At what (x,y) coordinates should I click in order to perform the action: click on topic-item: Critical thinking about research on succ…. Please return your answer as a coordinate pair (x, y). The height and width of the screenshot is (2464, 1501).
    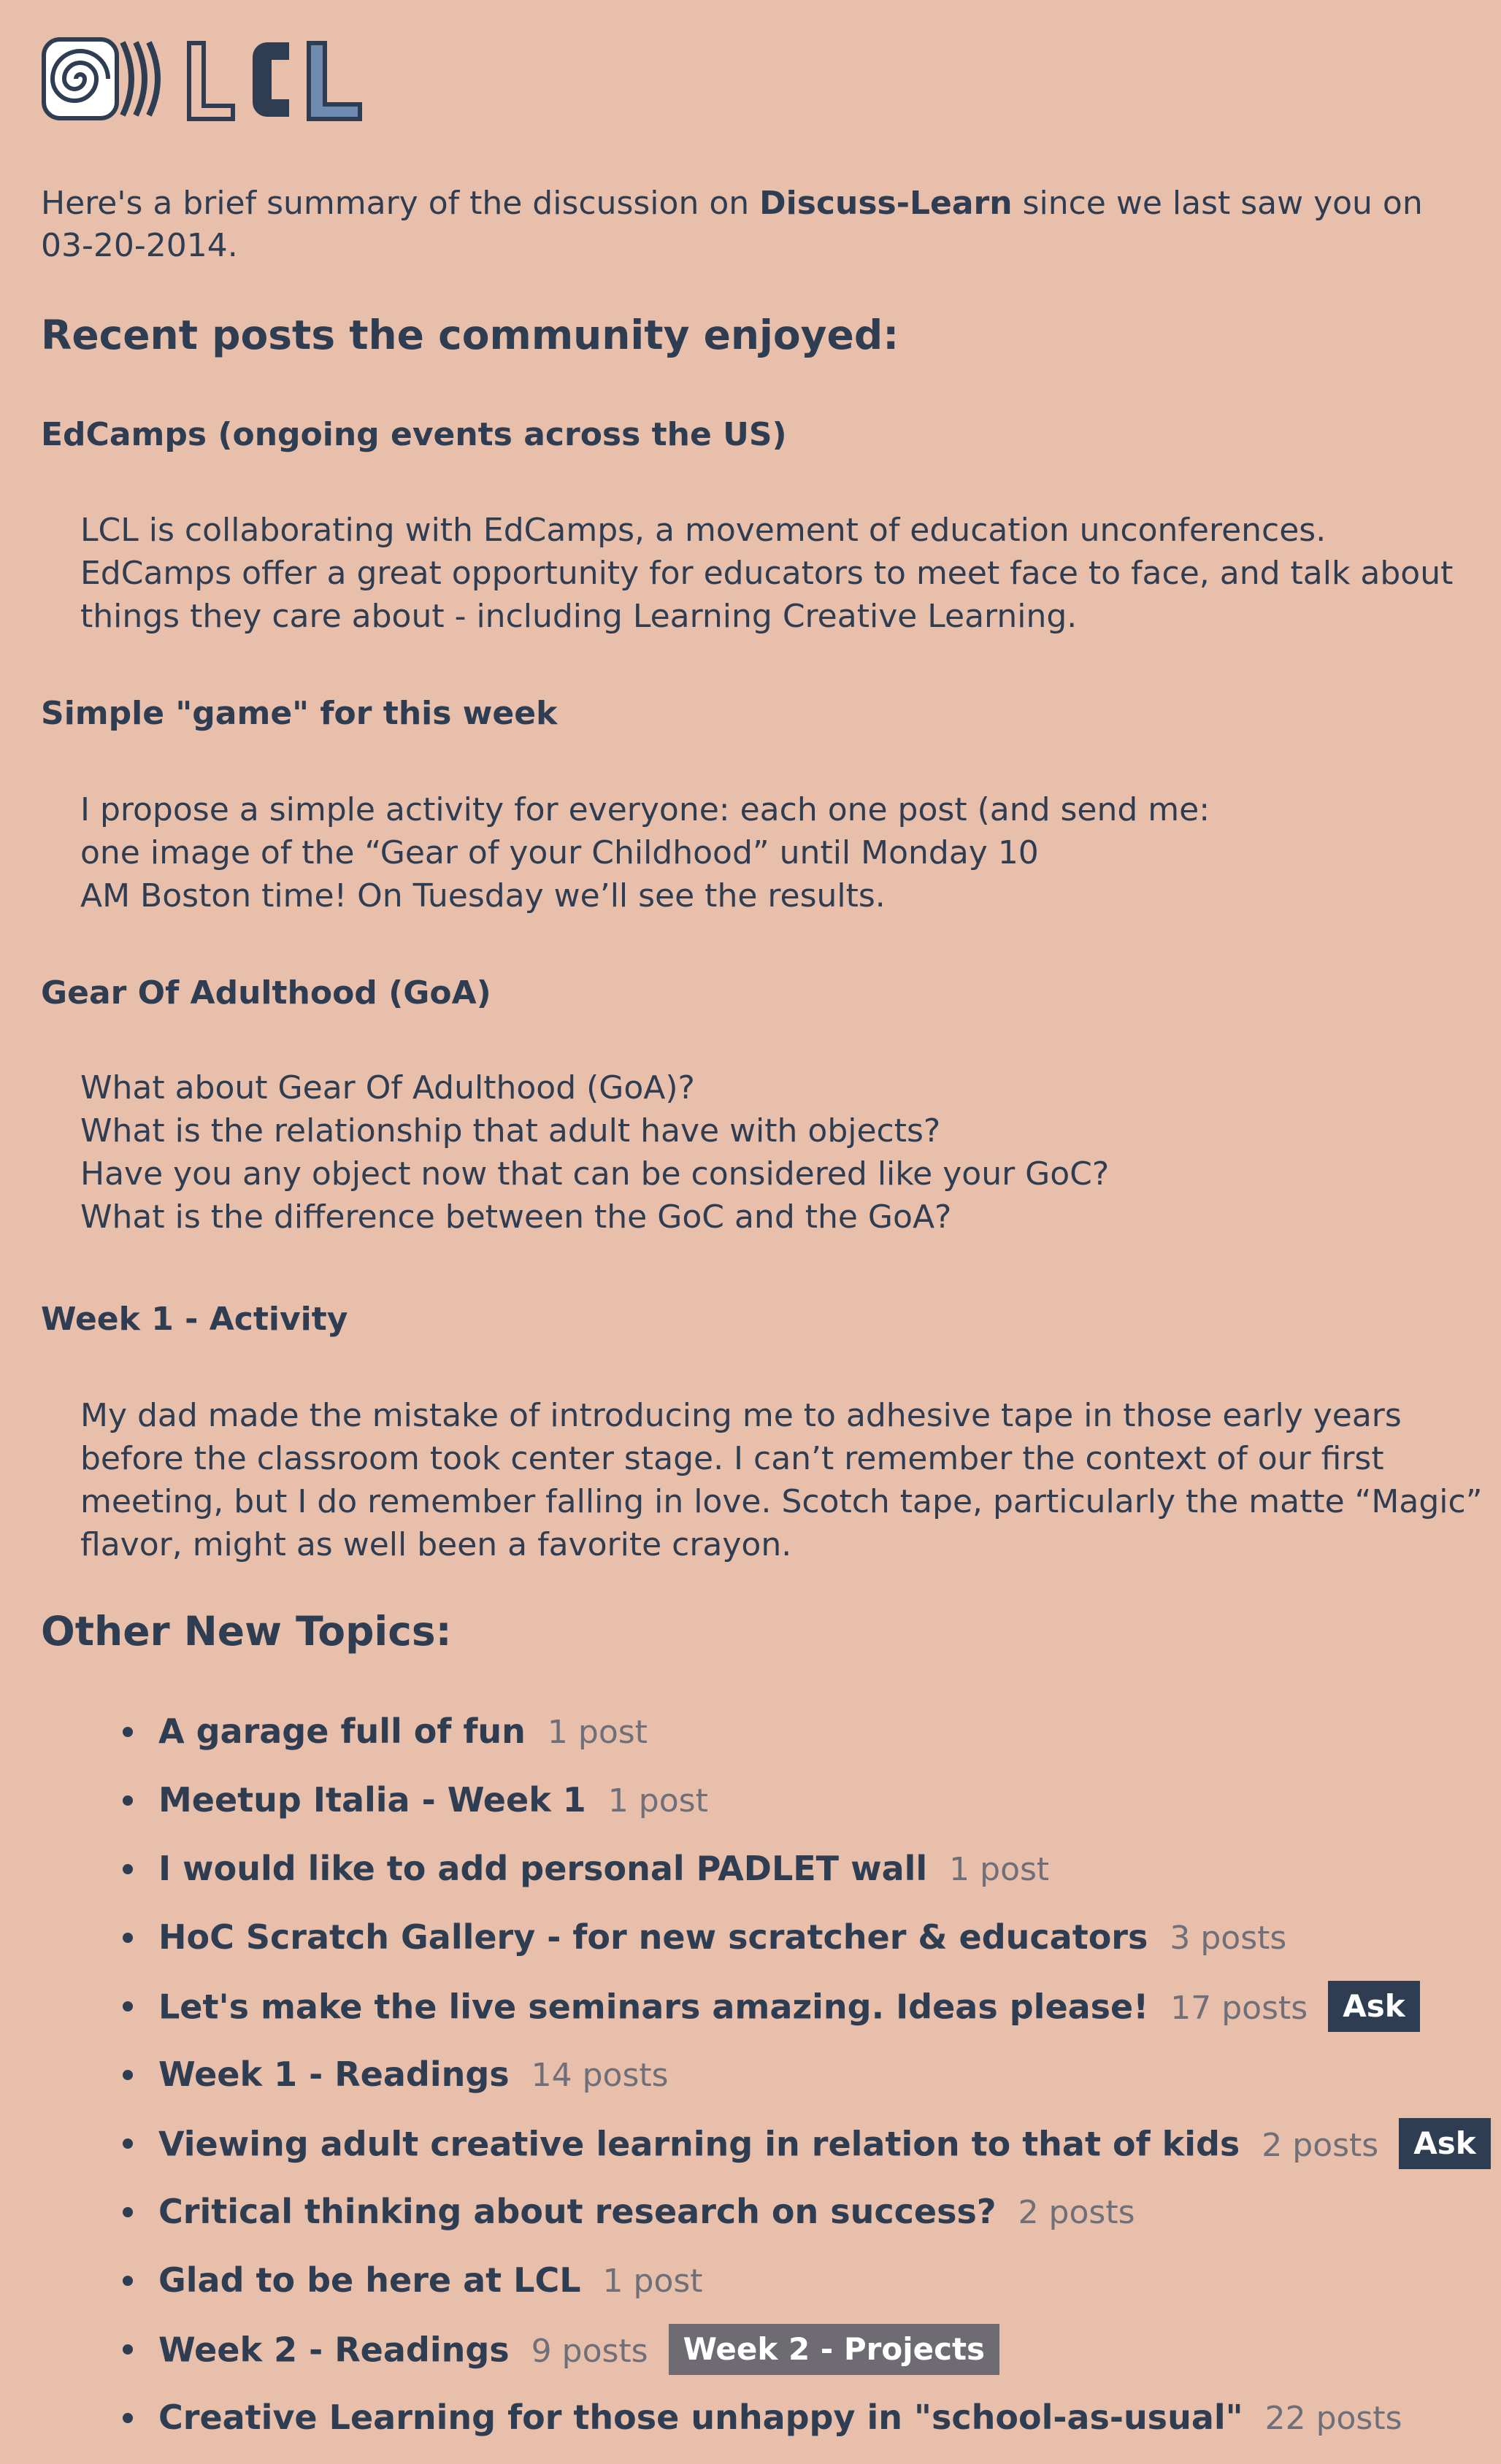
    Looking at the image, I should click on (750, 2224).